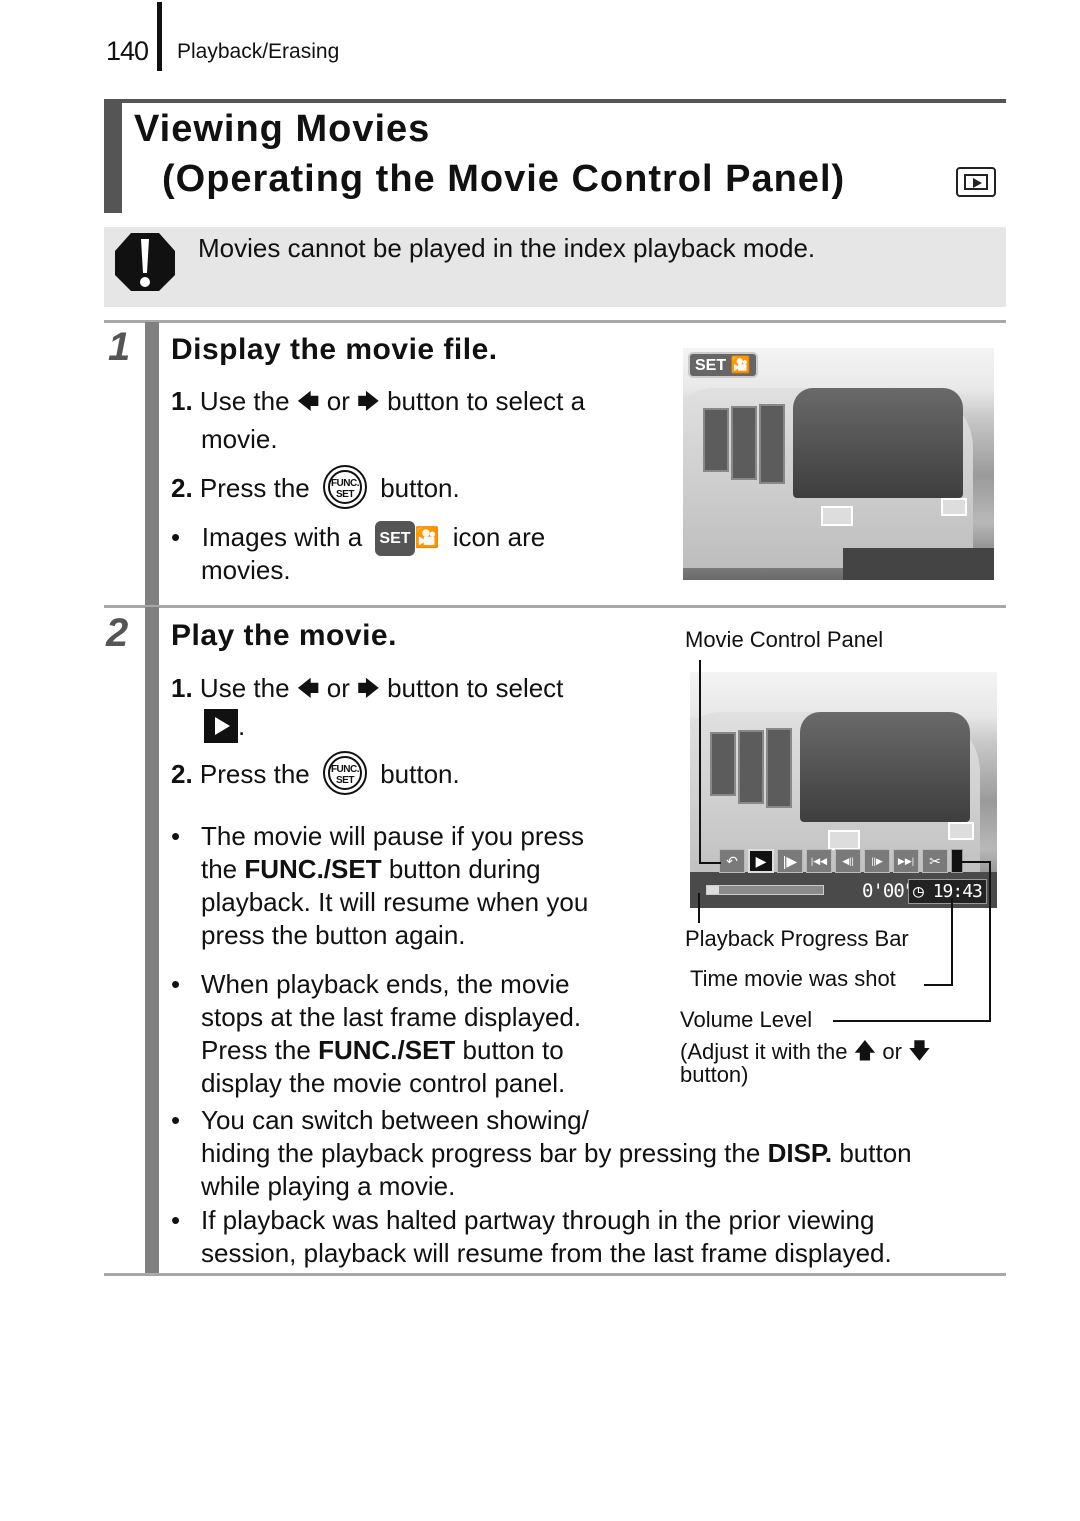  I want to click on bullet-text: You can switch between showing/, so click(541, 1120).